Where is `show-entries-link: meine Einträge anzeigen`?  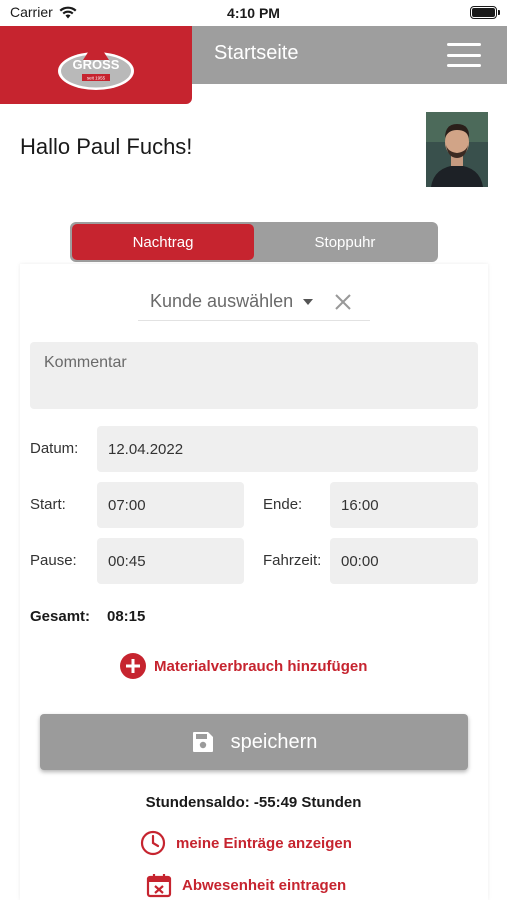 show-entries-link: meine Einträge anzeigen is located at coordinates (246, 843).